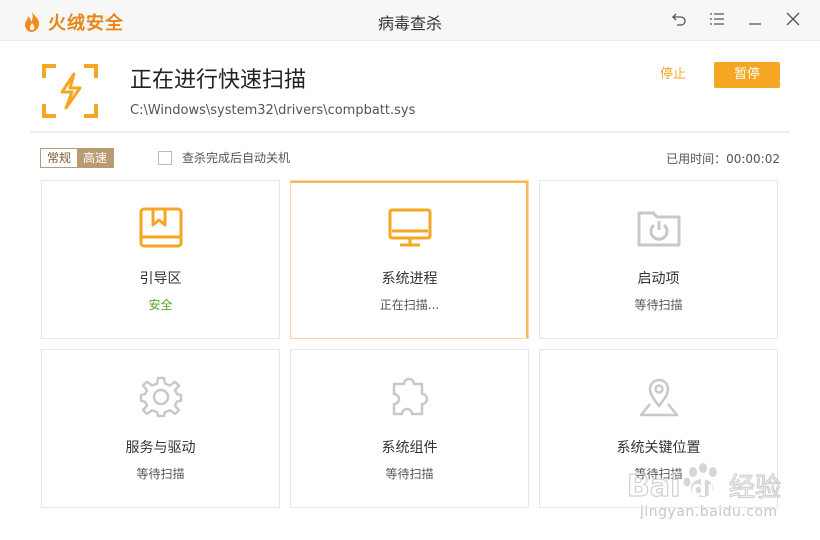  What do you see at coordinates (723, 159) in the screenshot?
I see `elapsed-time: 已用时间：00:00:02` at bounding box center [723, 159].